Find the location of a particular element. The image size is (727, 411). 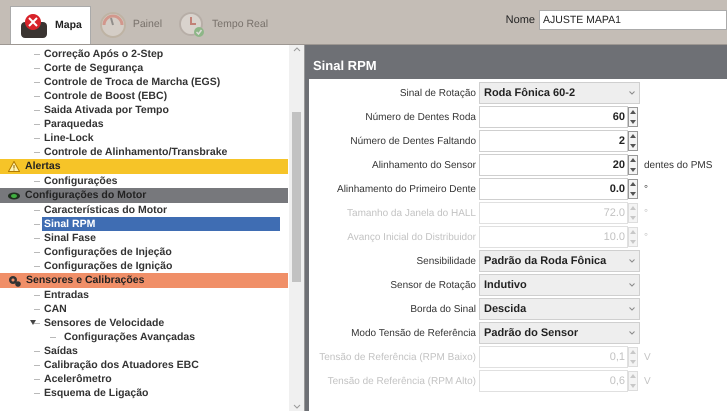

tree-item: Sensores de Velocidade is located at coordinates (104, 323).